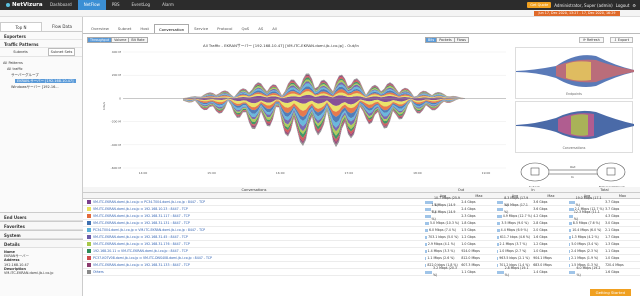  I want to click on tab-protocol: Protocol, so click(224, 28).